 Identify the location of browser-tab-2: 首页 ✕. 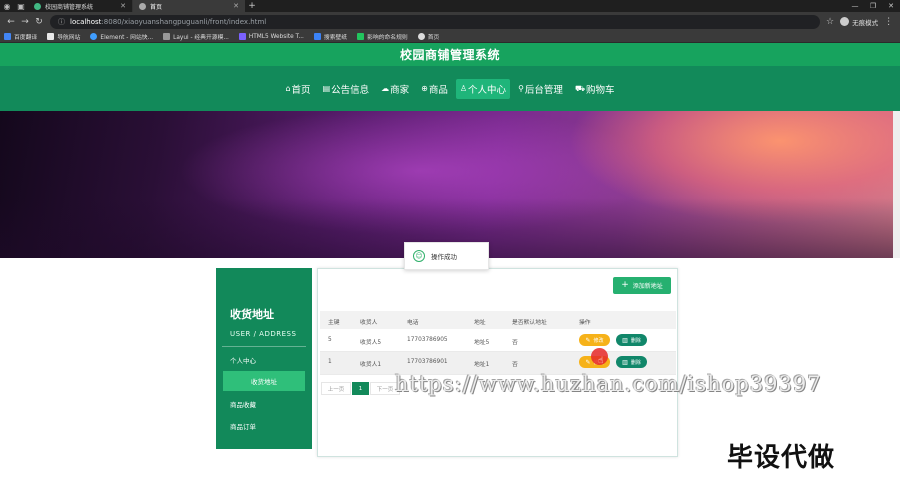
(189, 6).